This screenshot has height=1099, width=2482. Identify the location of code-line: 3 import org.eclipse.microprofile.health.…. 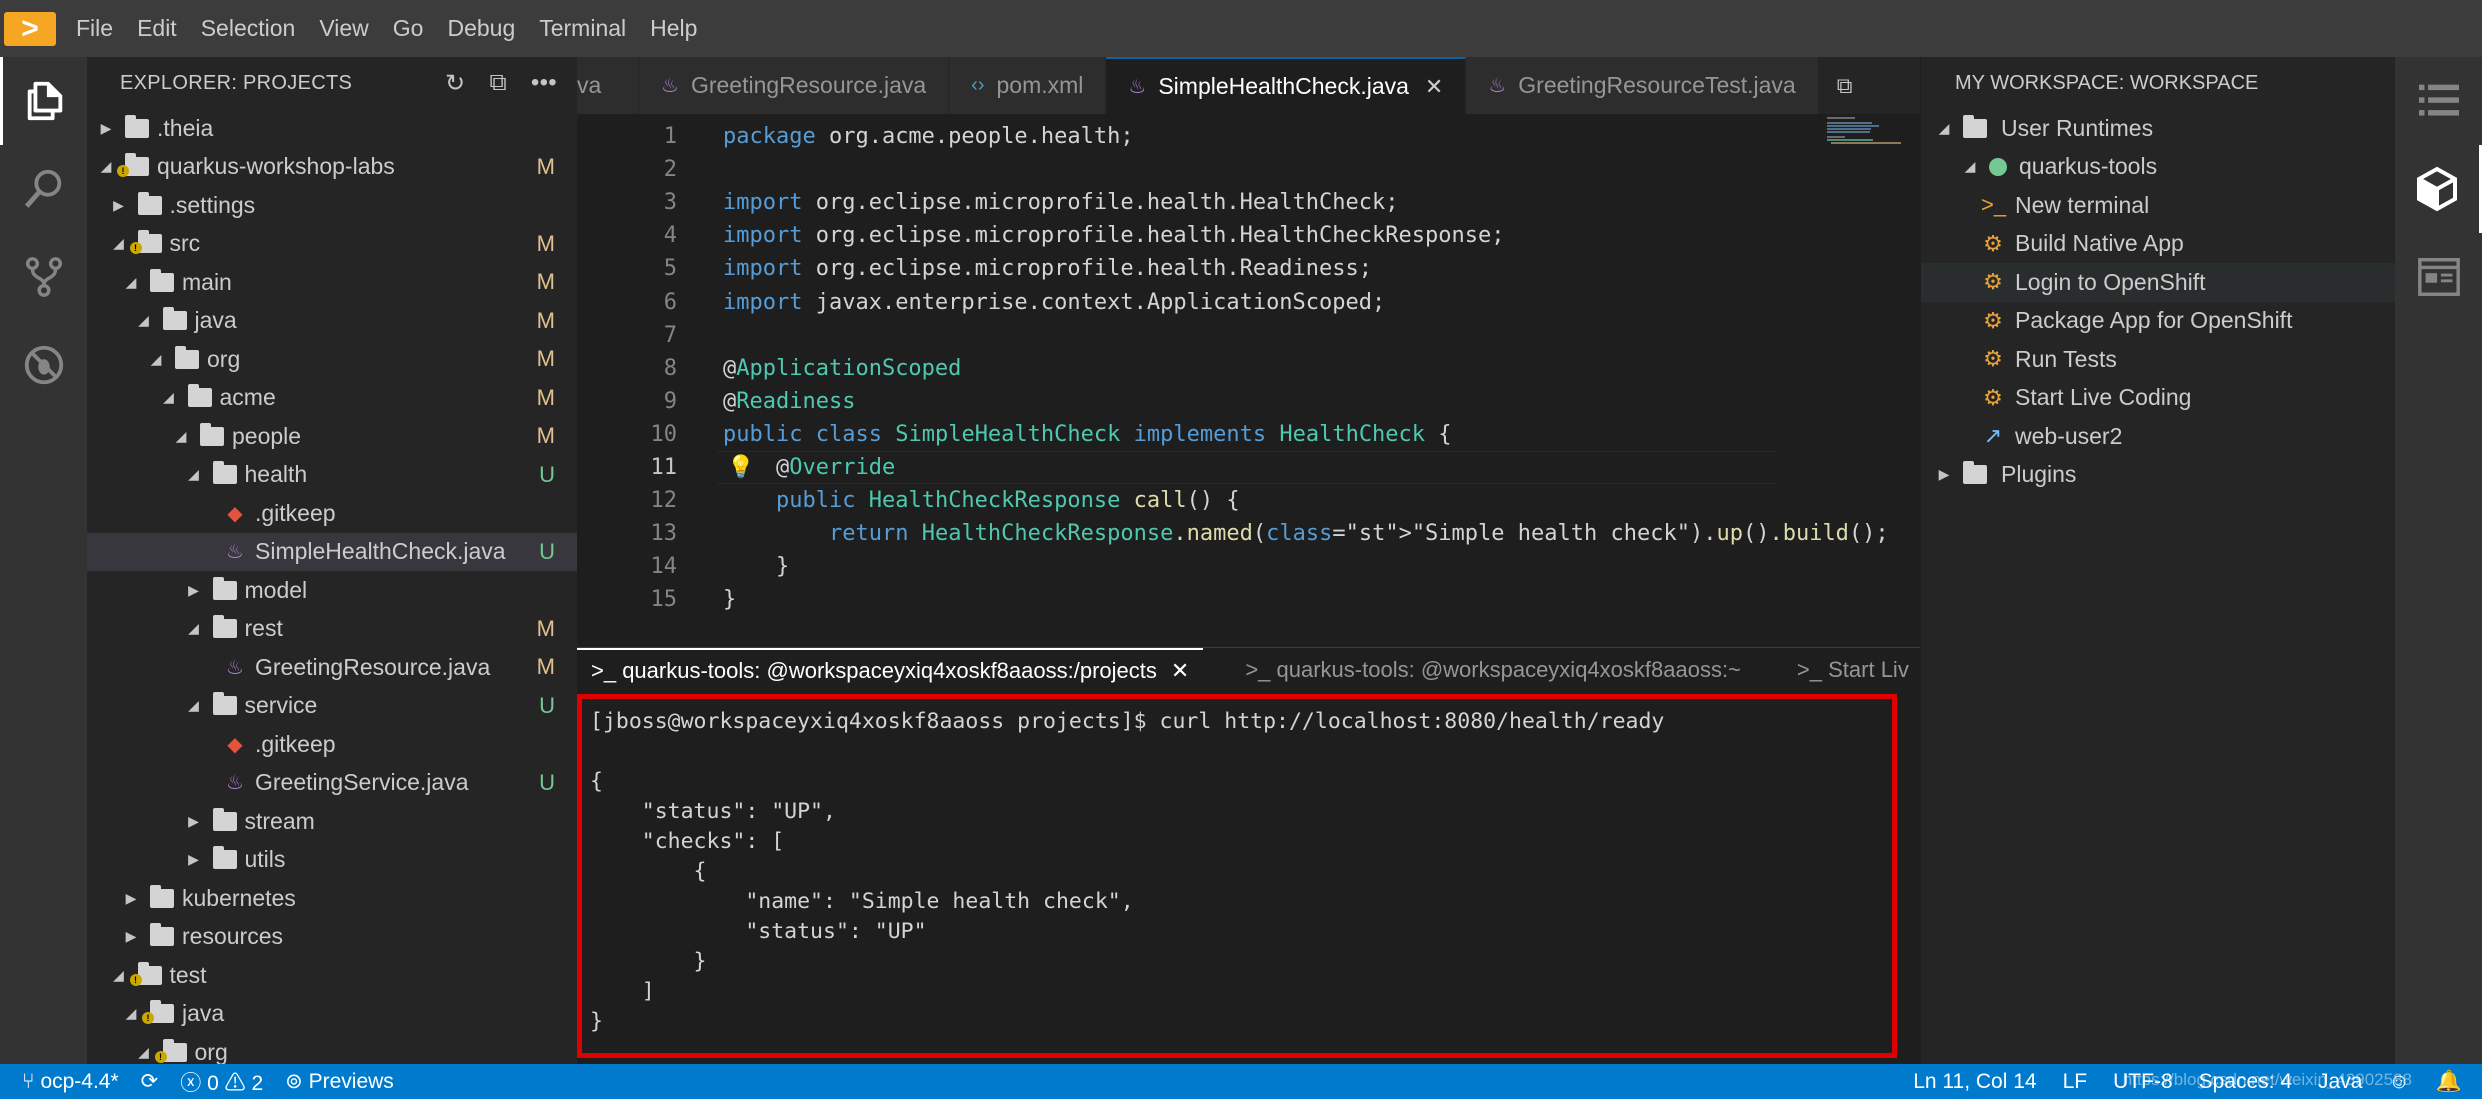
(1248, 202).